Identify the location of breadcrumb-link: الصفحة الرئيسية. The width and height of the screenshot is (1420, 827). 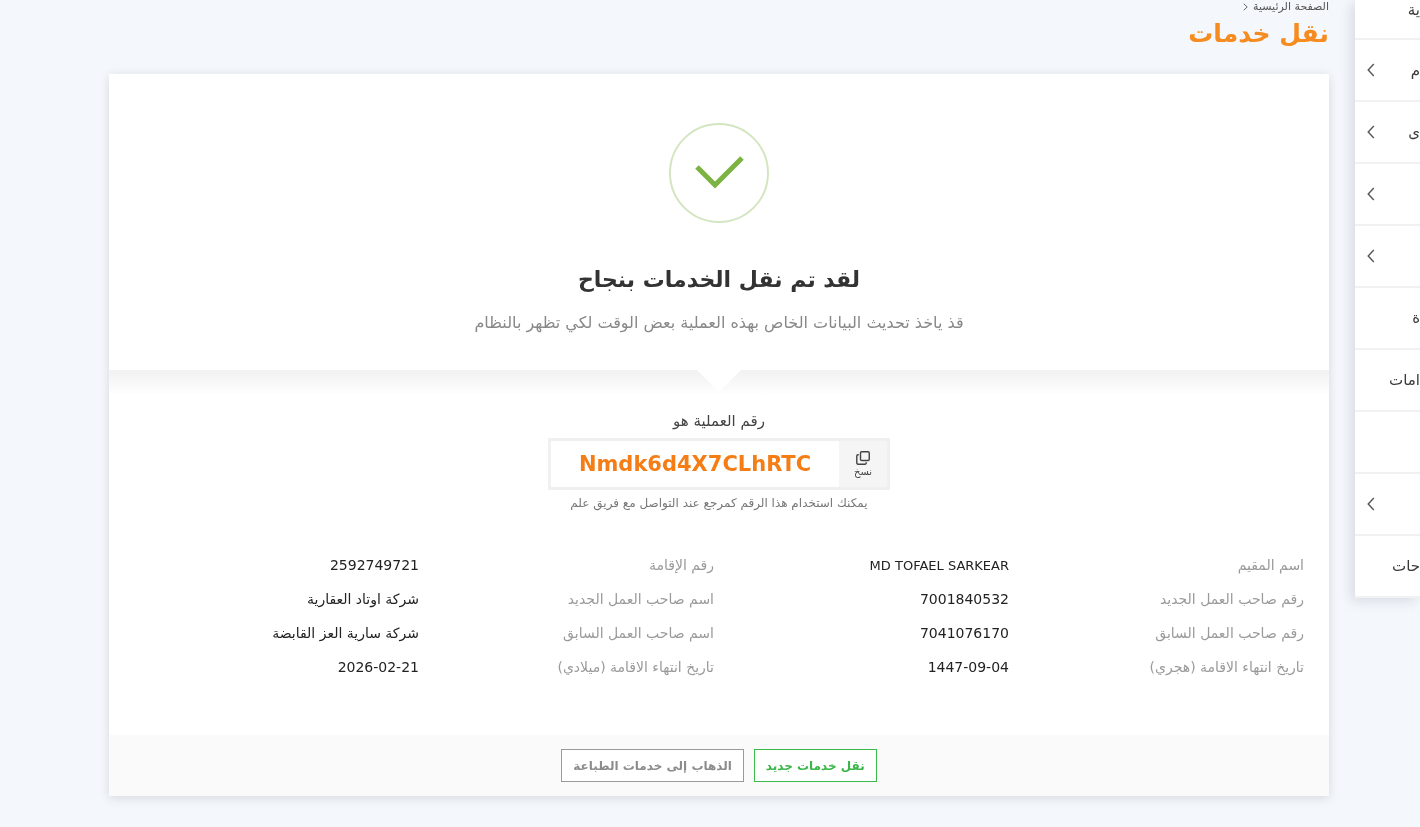
(1291, 6).